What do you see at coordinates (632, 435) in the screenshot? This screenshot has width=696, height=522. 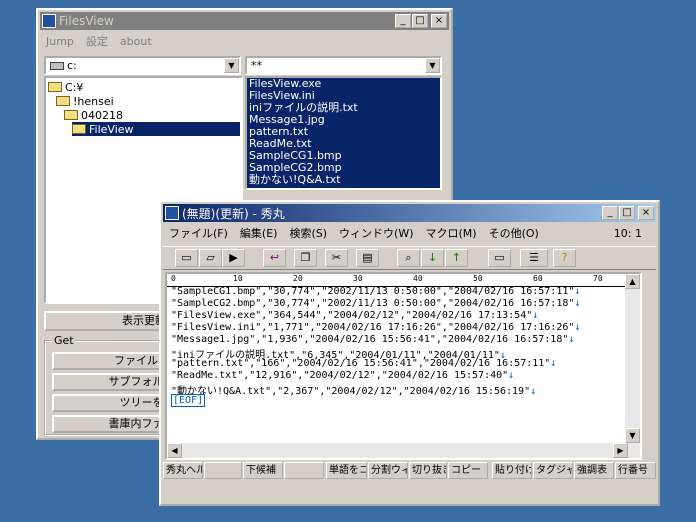 I see `scroll-down-icon: ▼` at bounding box center [632, 435].